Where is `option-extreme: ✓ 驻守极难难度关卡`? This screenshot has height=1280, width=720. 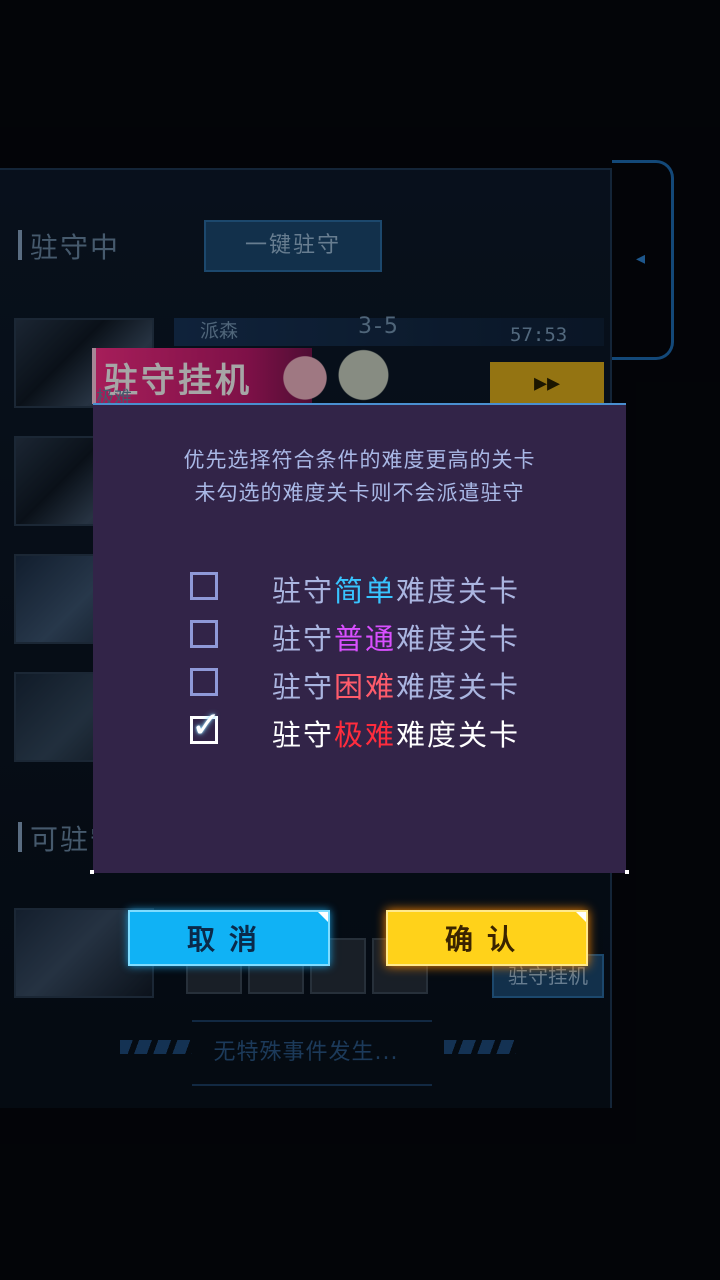 option-extreme: ✓ 驻守极难难度关卡 is located at coordinates (380, 728).